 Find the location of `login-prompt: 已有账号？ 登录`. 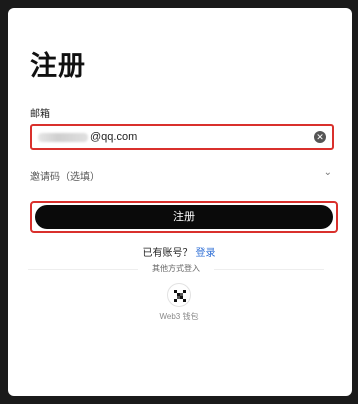

login-prompt: 已有账号？ 登录 is located at coordinates (179, 251).